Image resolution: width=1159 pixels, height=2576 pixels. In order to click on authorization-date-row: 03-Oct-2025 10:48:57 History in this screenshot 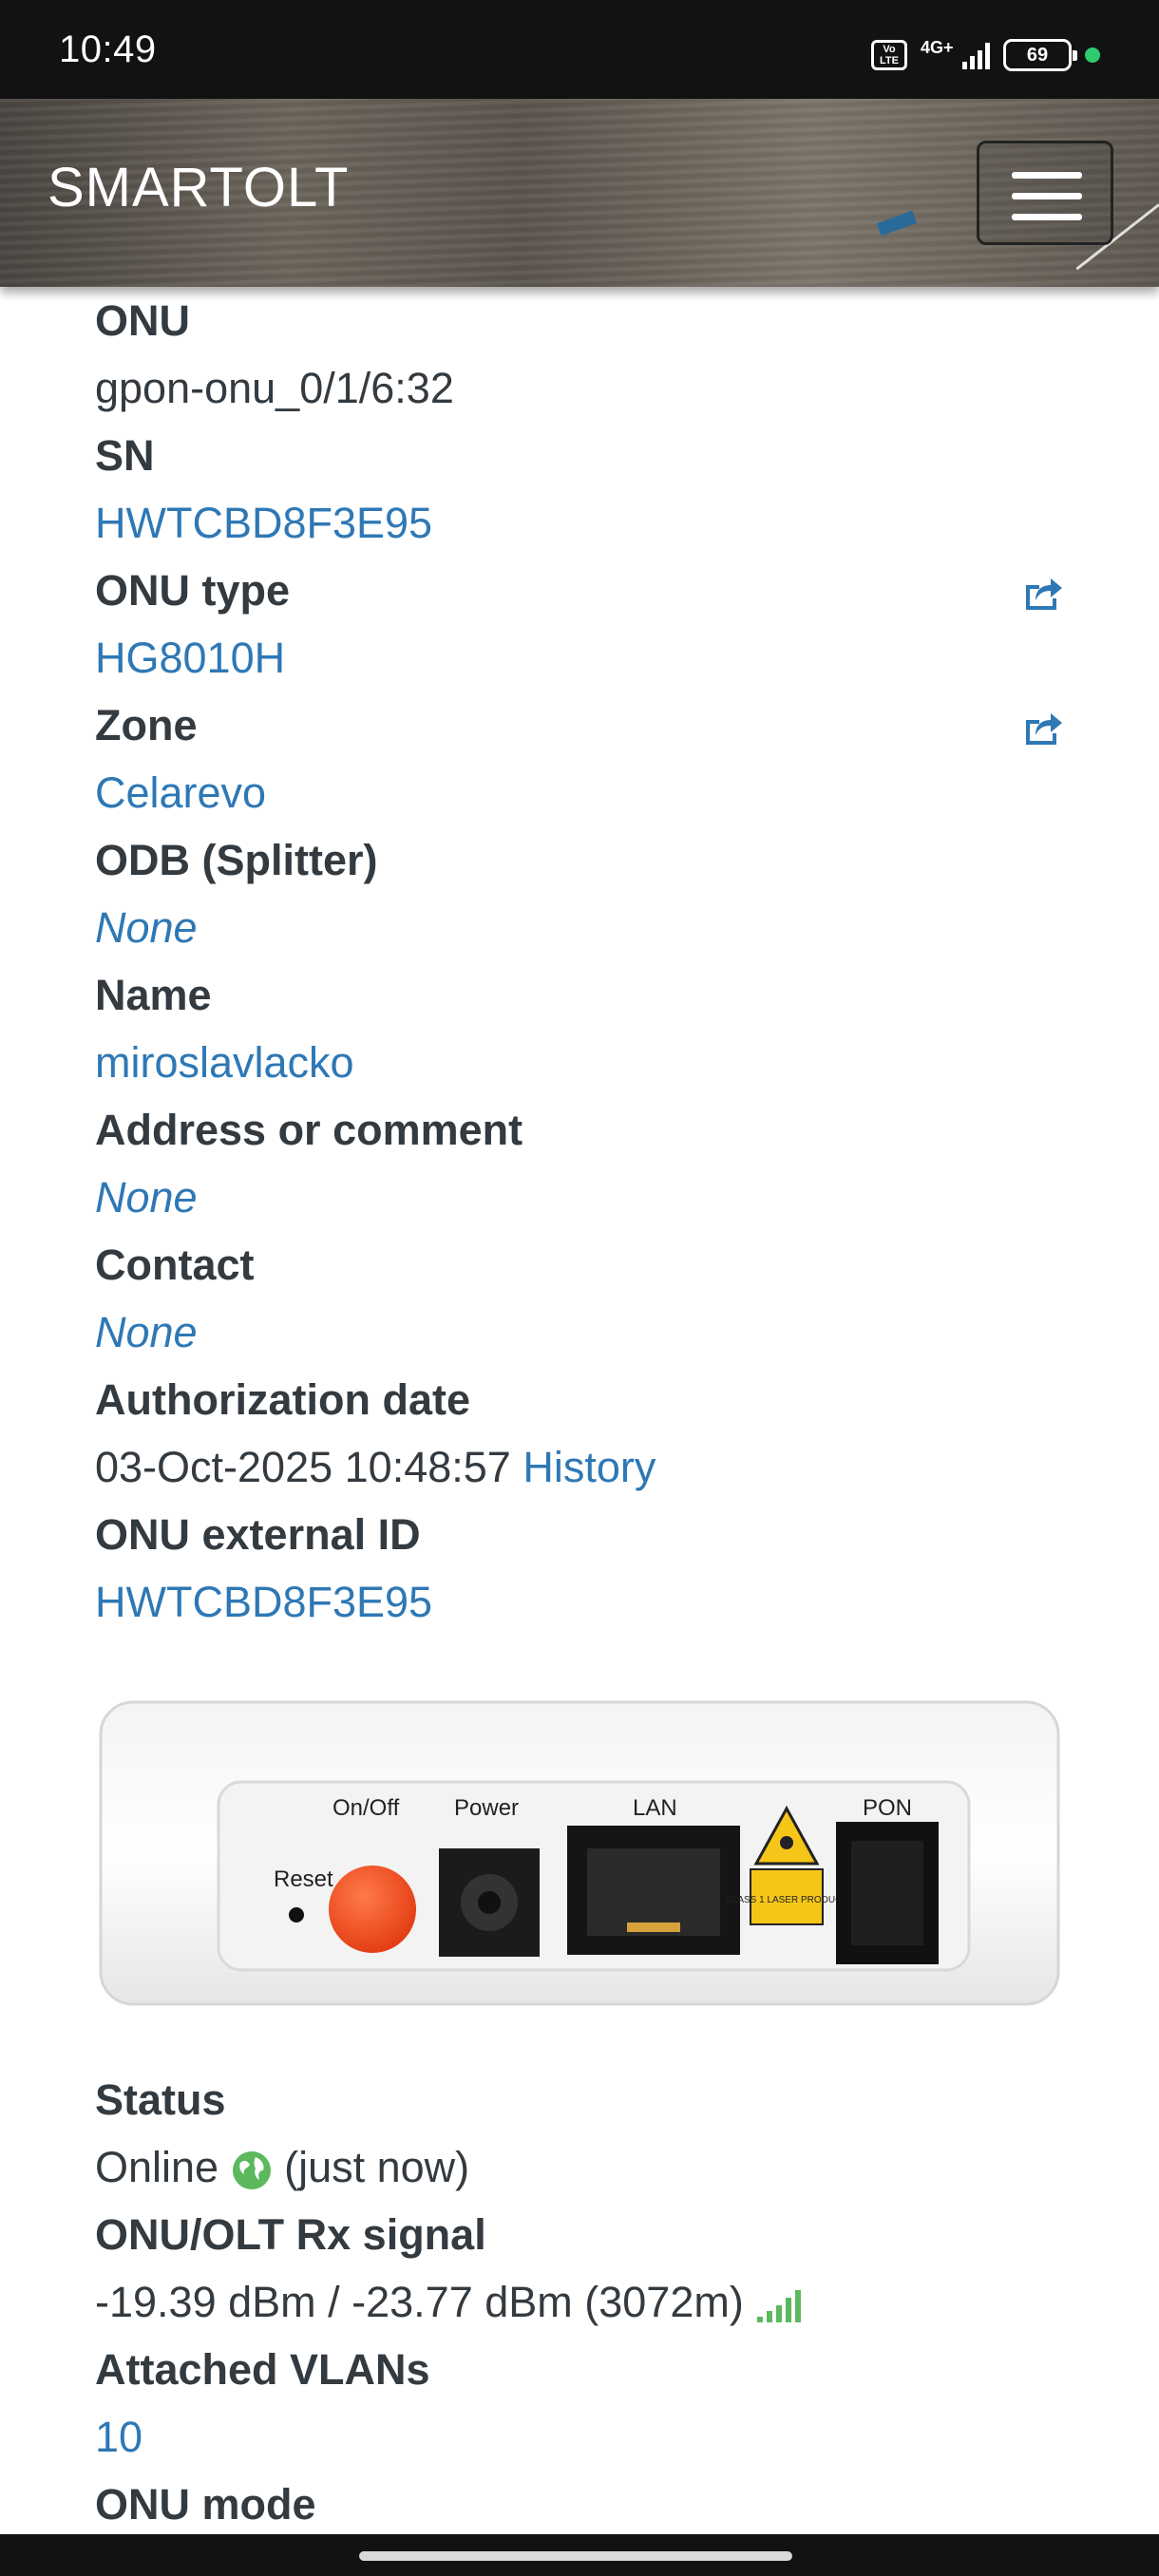, I will do `click(579, 1467)`.